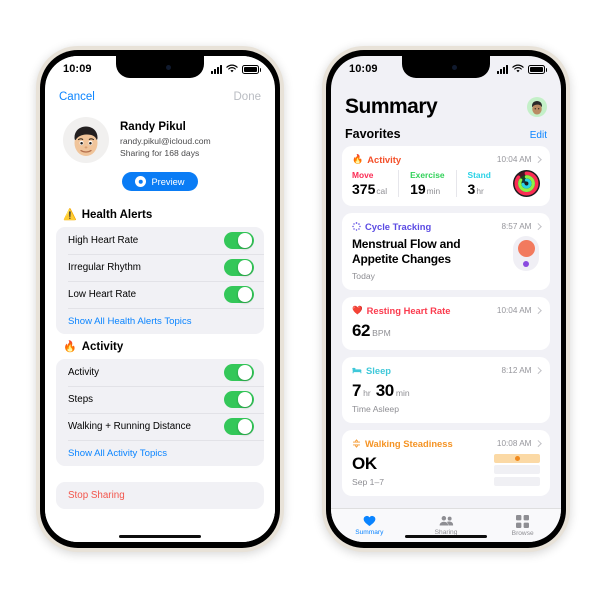 Image resolution: width=596 pixels, height=596 pixels. What do you see at coordinates (367, 392) in the screenshot?
I see `sleep-hours-unit: hr` at bounding box center [367, 392].